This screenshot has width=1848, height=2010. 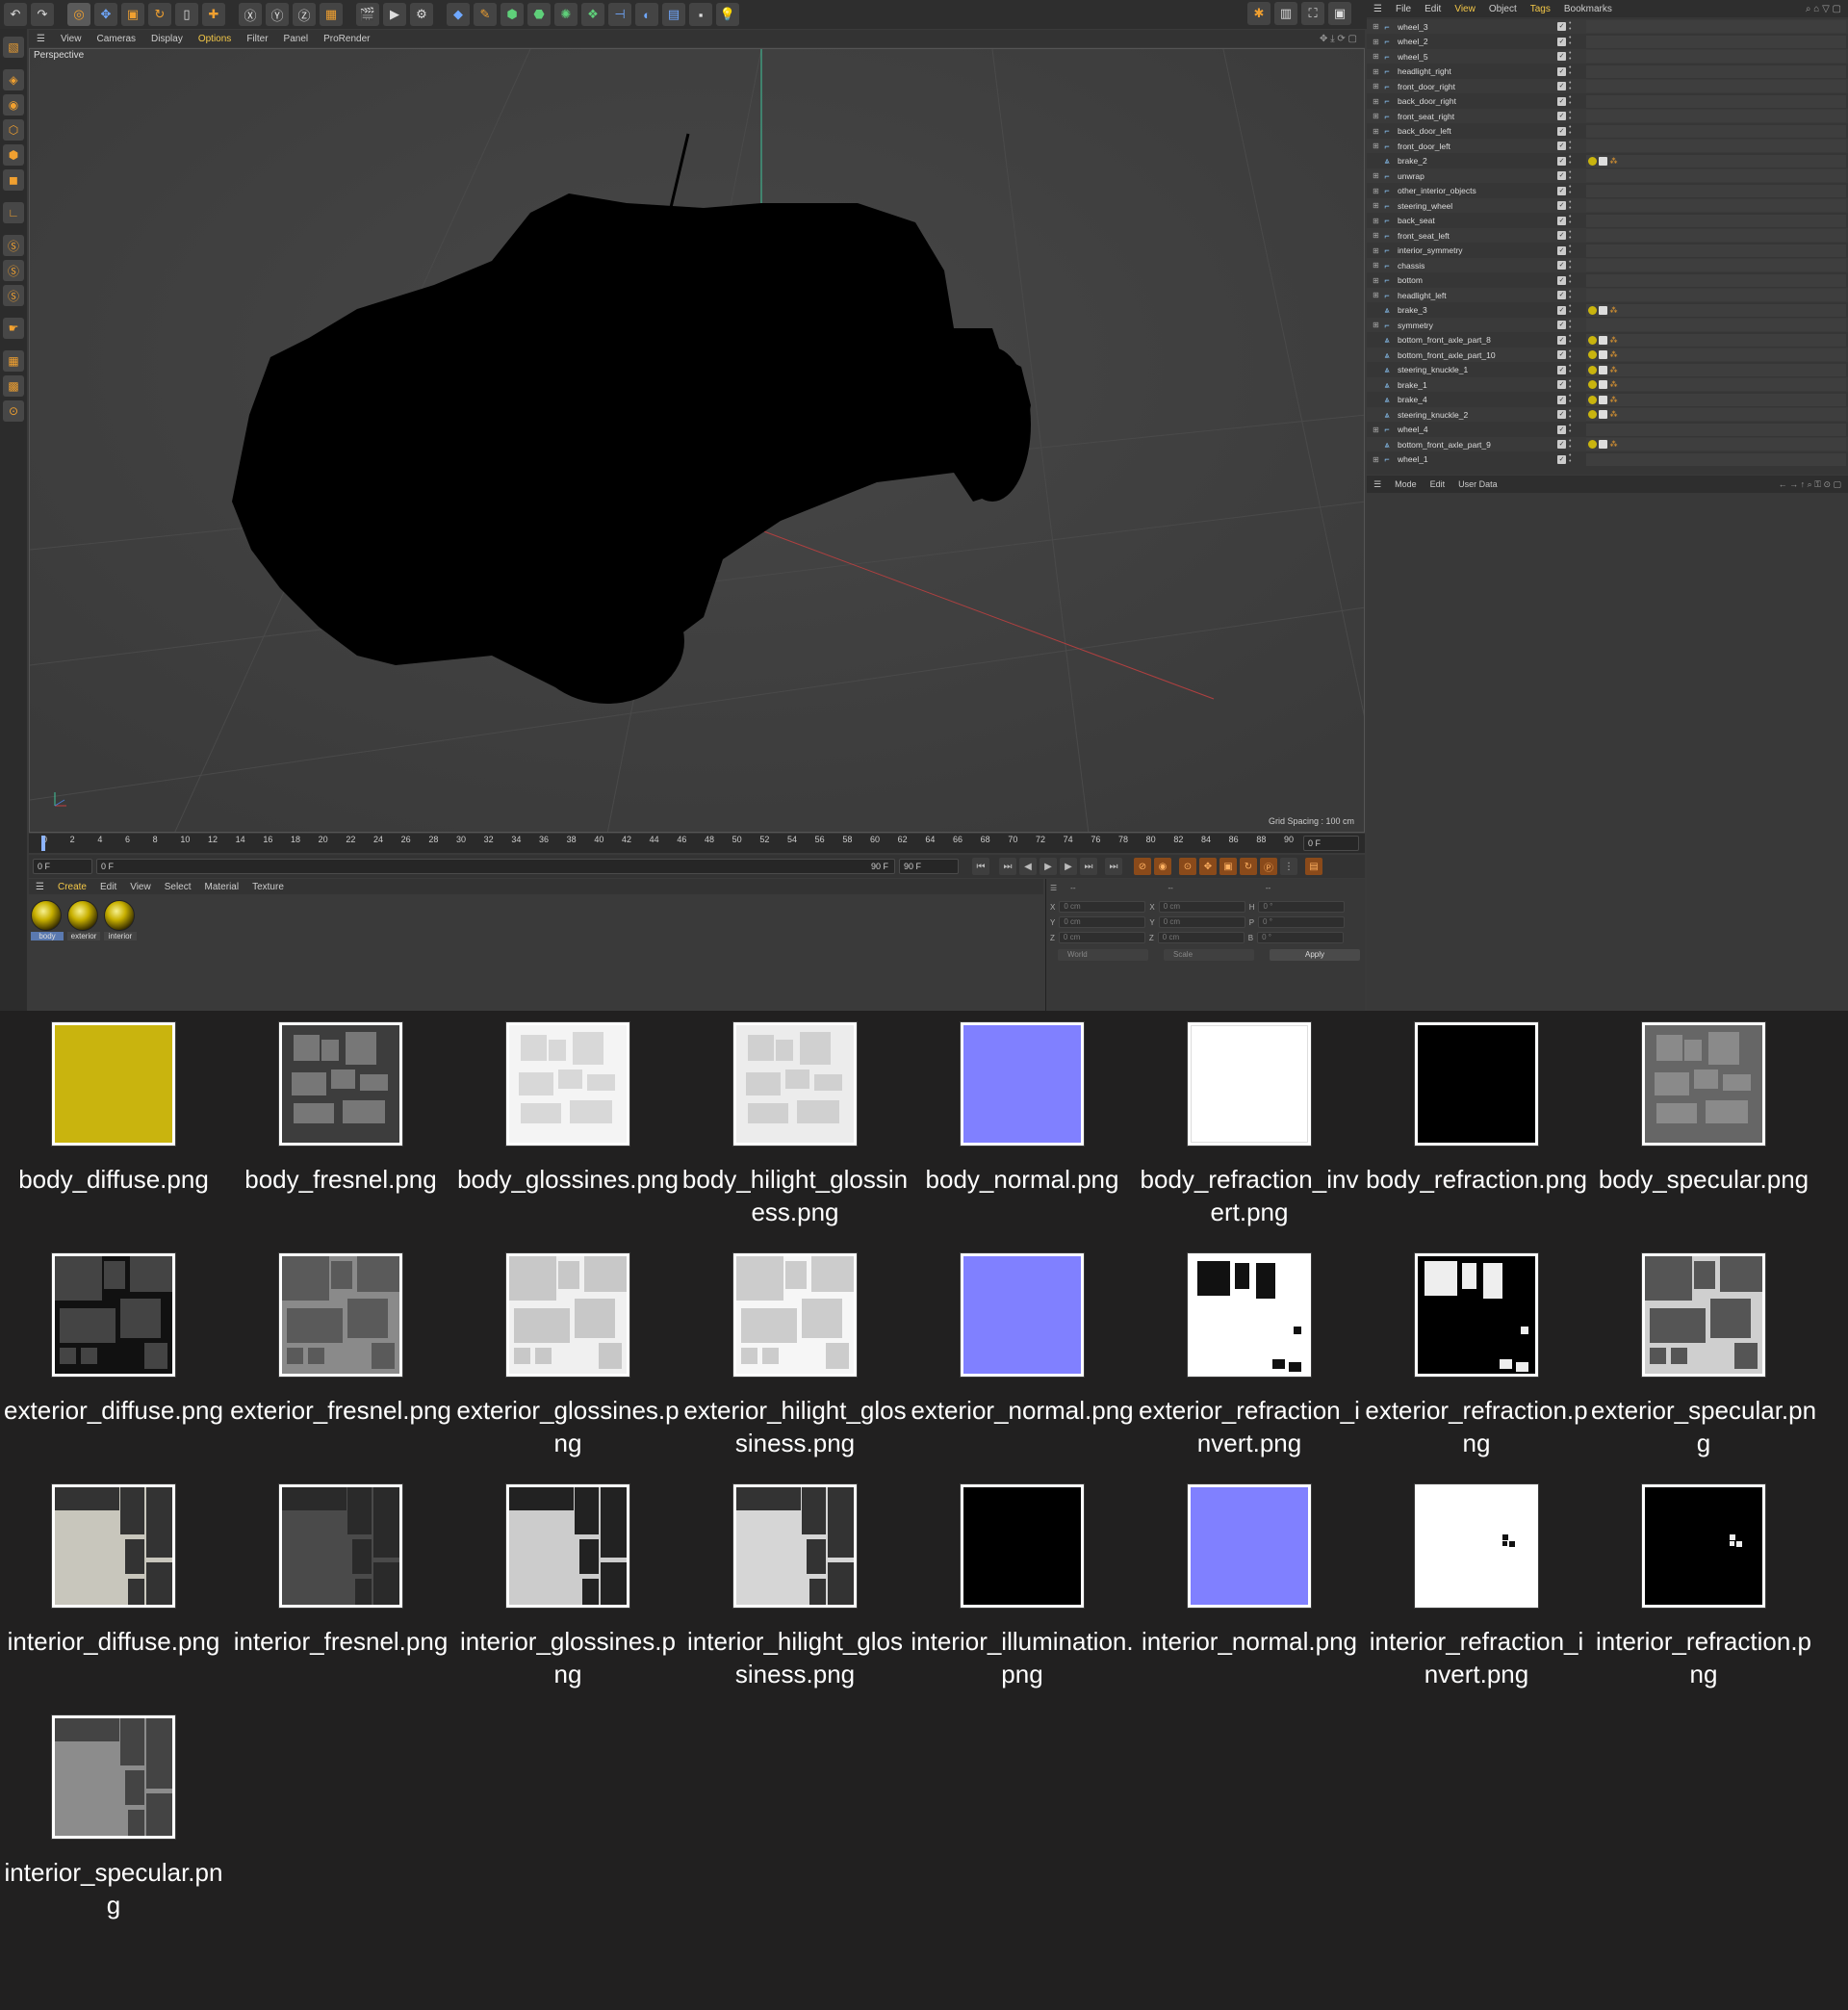 I want to click on object-row: ⊞ ⌐ headlight_right ✓ • •, so click(x=1607, y=72).